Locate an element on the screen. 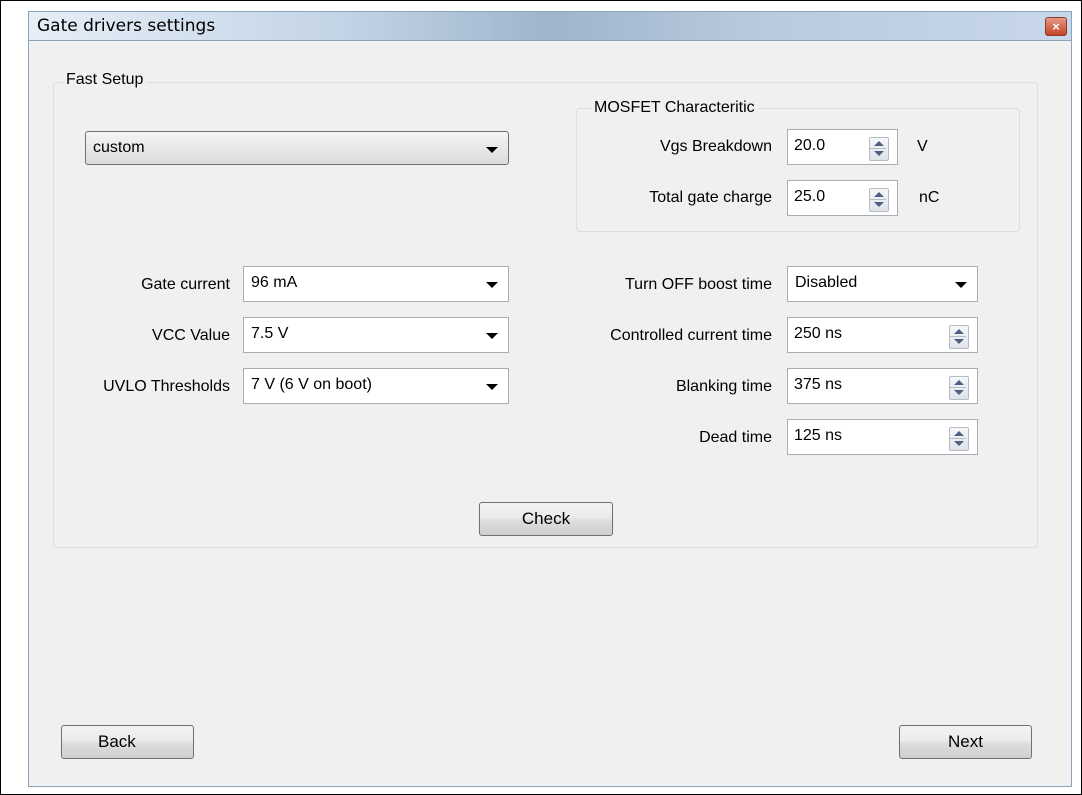 The image size is (1082, 795). next-button: Next is located at coordinates (965, 742).